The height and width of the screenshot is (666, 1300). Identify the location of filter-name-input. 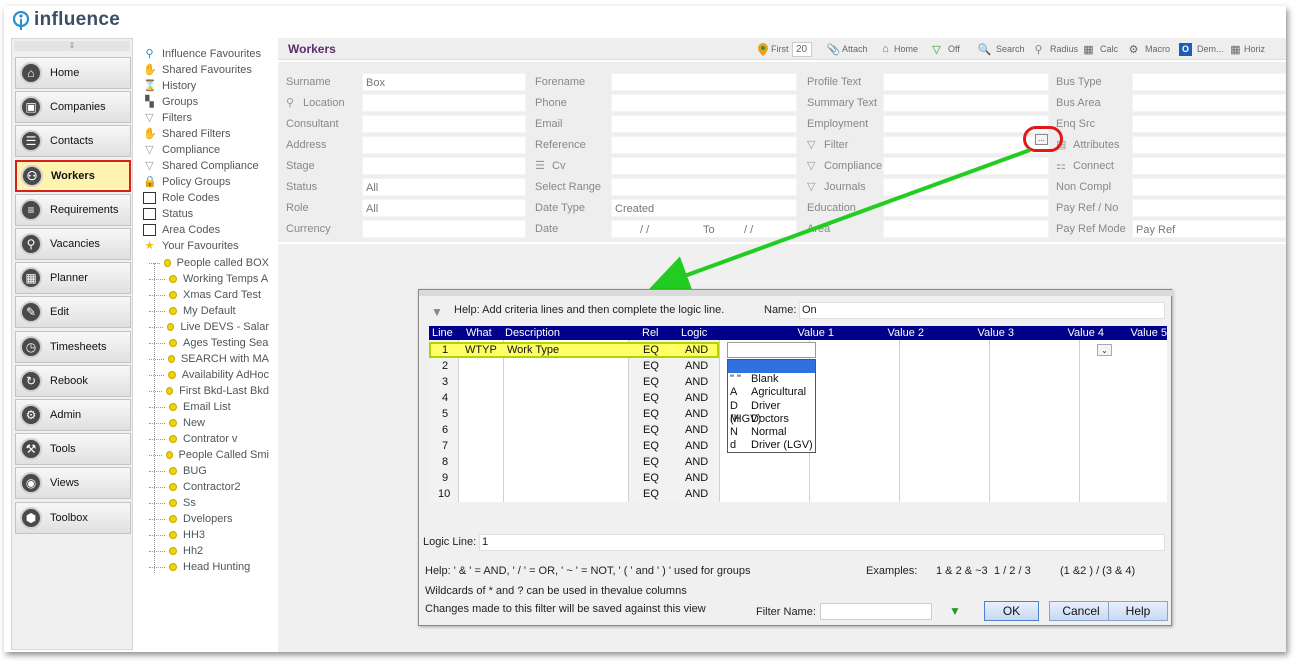
(876, 611).